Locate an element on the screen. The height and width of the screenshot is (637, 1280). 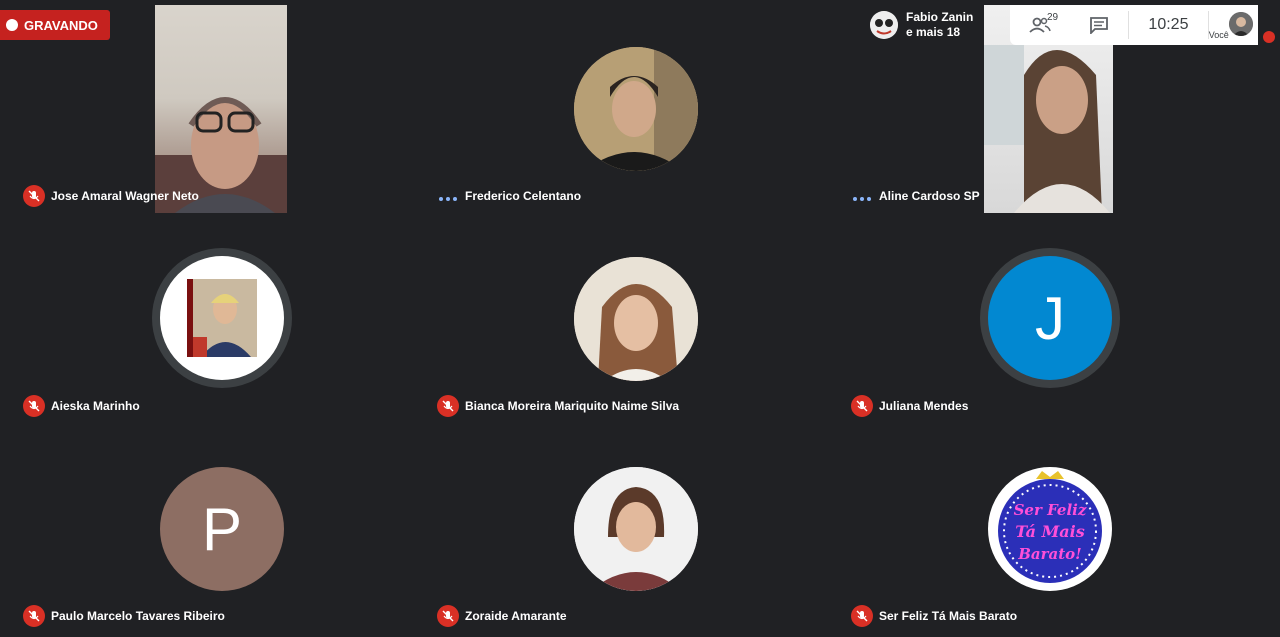
participant-video is located at coordinates (221, 109).